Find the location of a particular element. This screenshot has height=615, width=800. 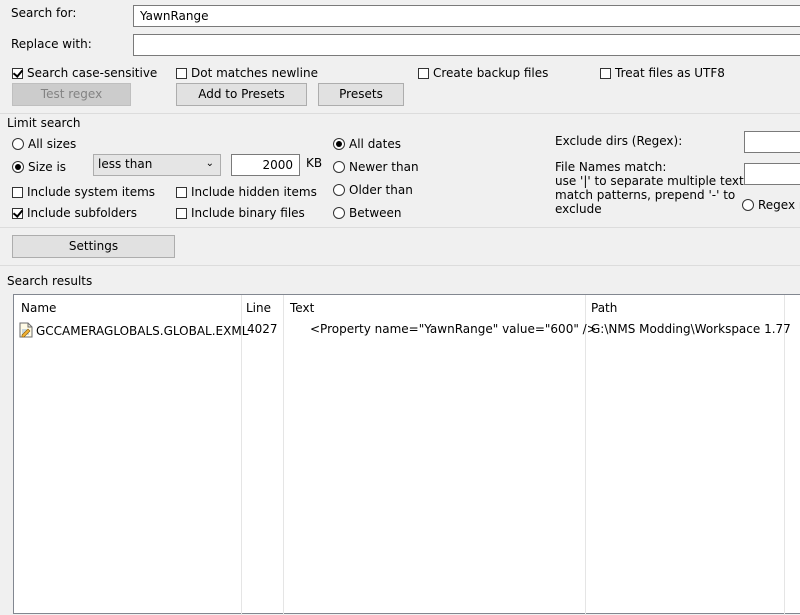

result-file-name: GCCAMERAGLOBALS.GLOBAL.EXML is located at coordinates (142, 331).